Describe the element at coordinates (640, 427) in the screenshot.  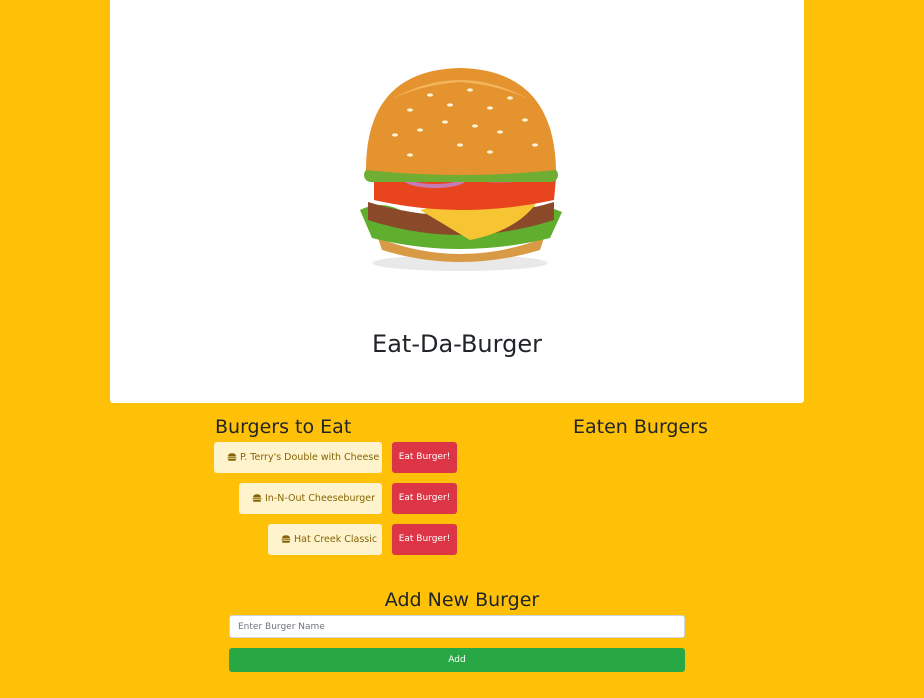
I see `eaten-burgers-heading: Eaten Burgers` at that location.